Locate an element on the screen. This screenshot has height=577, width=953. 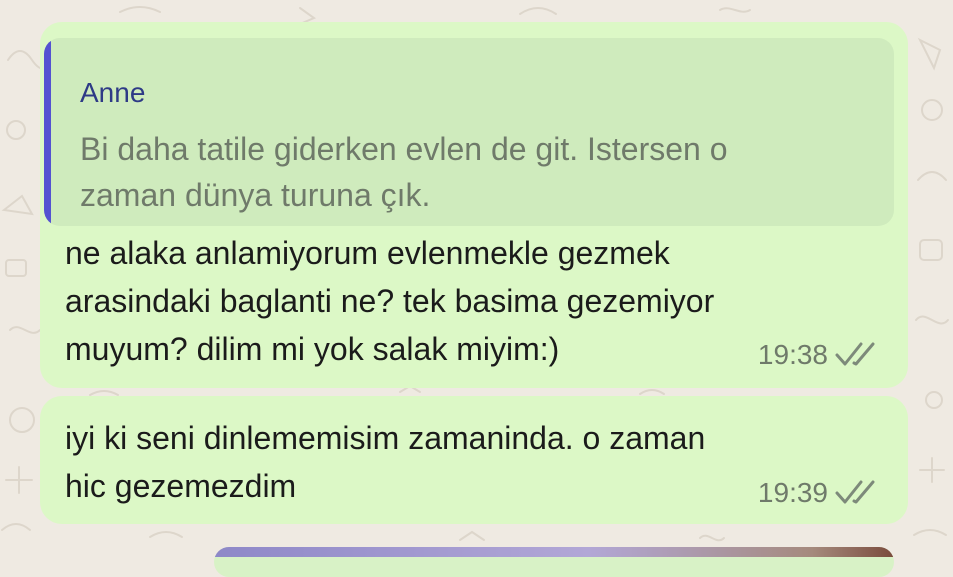
message-time: 19:39 is located at coordinates (792, 492).